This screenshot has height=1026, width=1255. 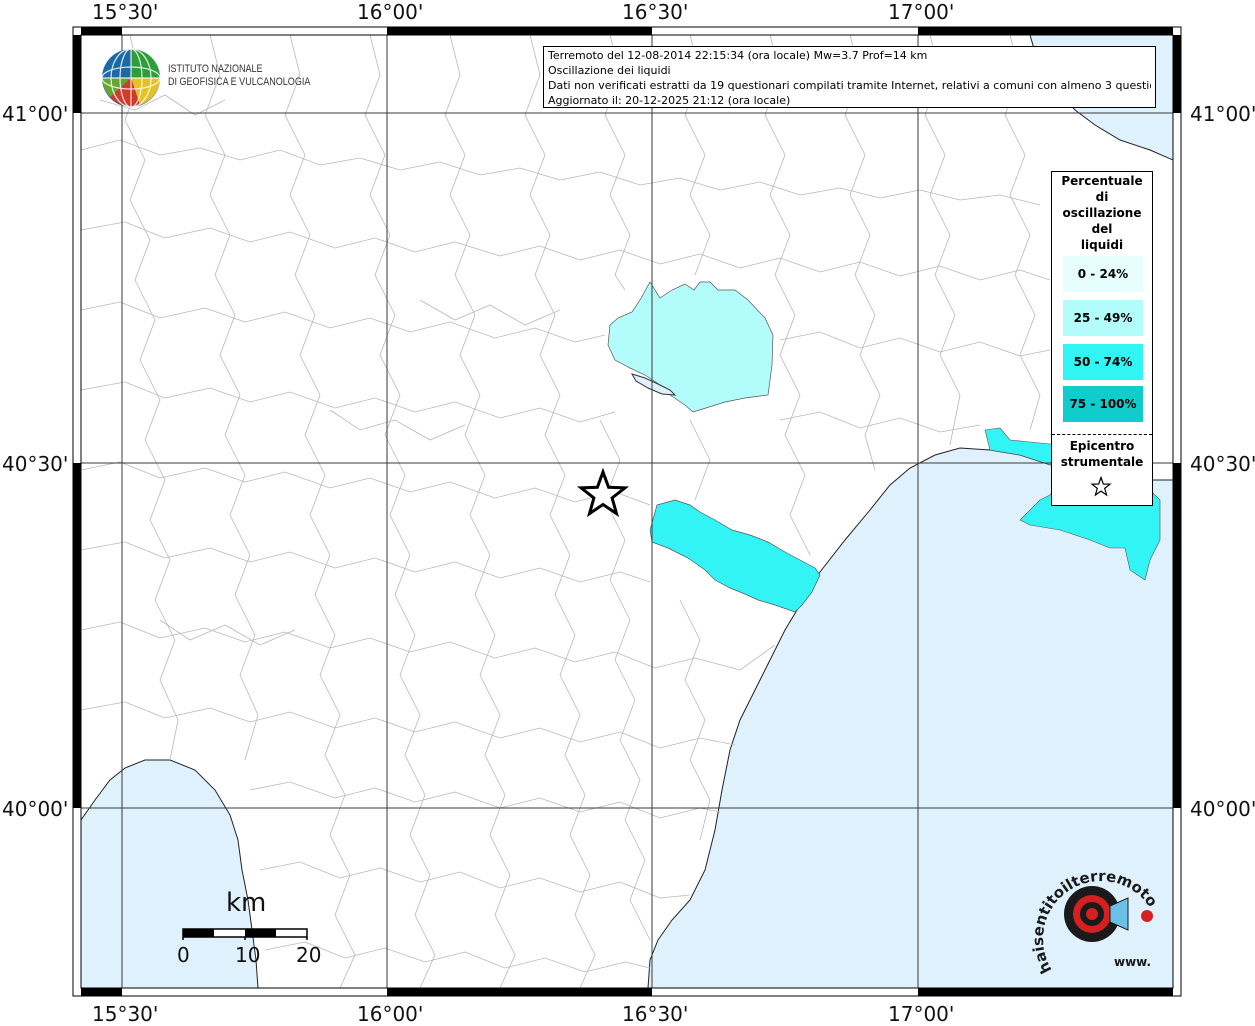 What do you see at coordinates (921, 1014) in the screenshot?
I see `x-tick-bottom-4: 17°00'` at bounding box center [921, 1014].